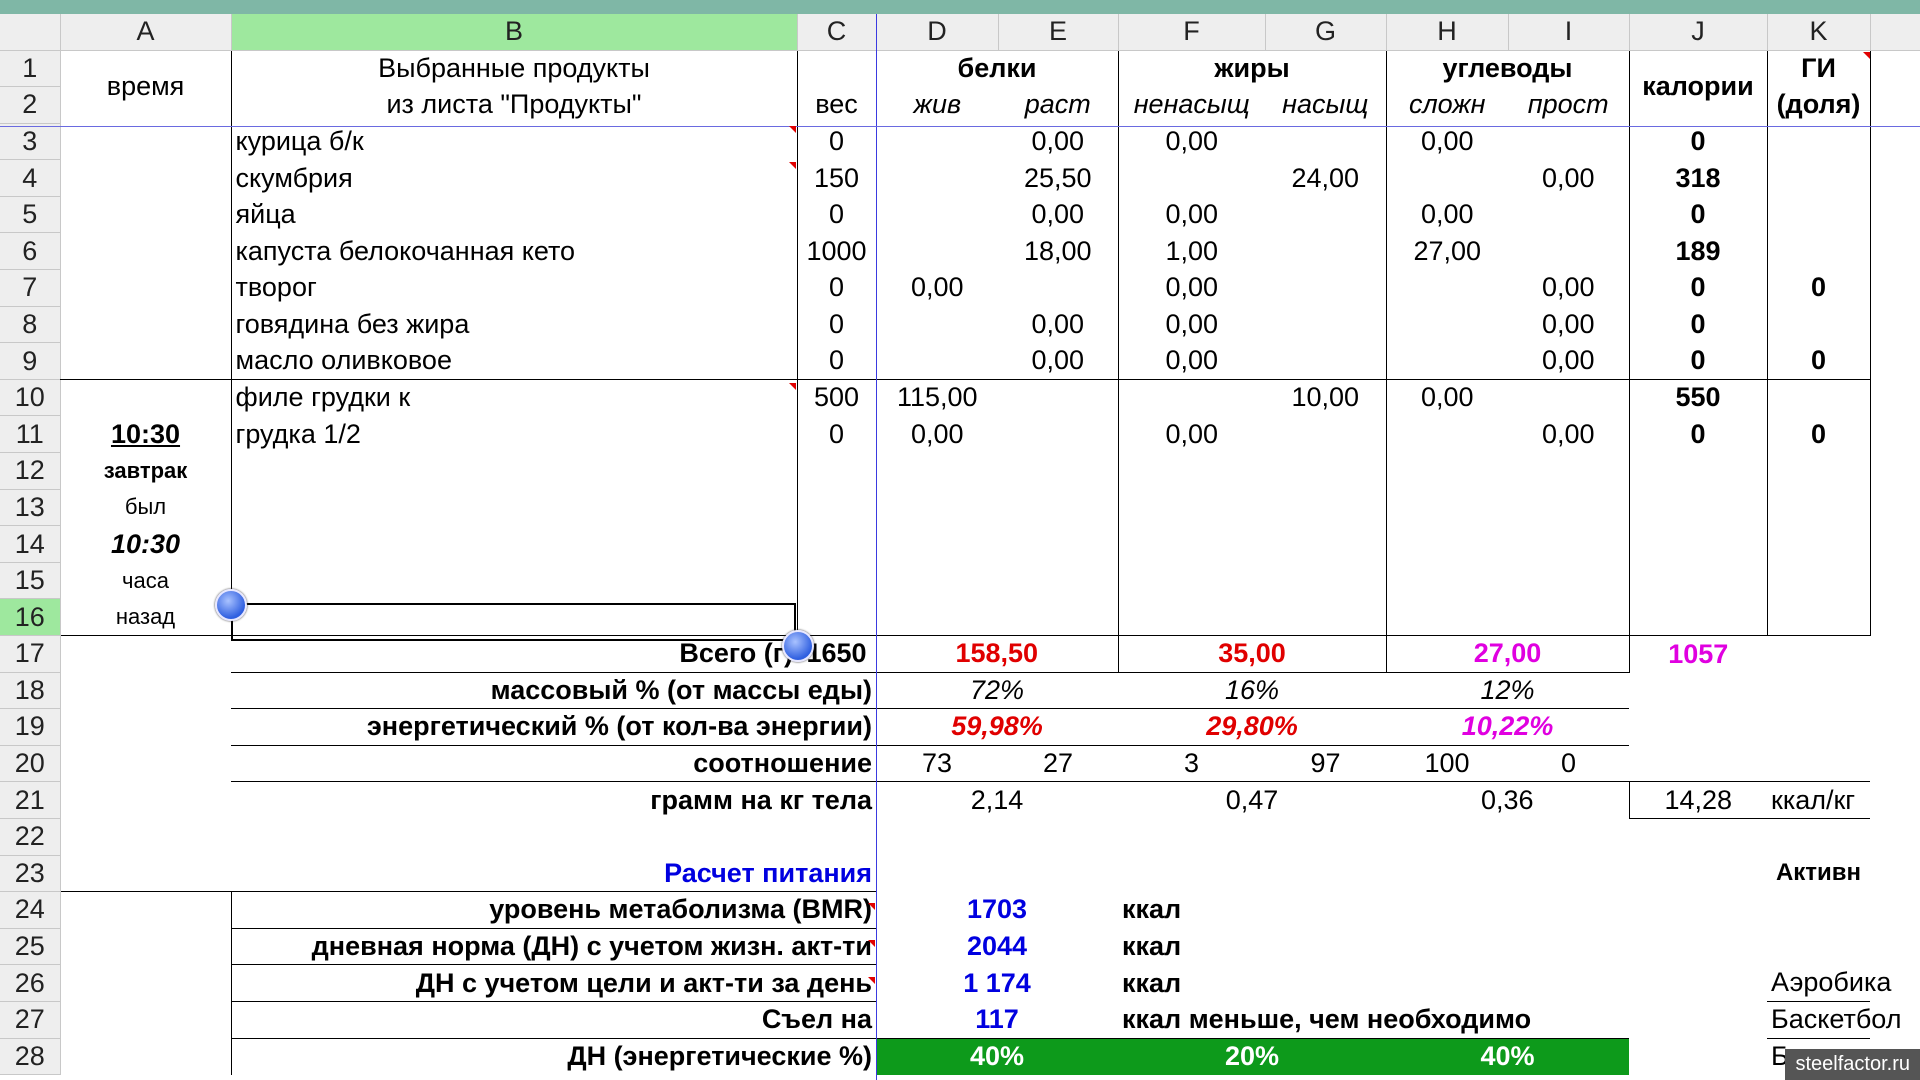 The height and width of the screenshot is (1080, 1920). What do you see at coordinates (514, 324) in the screenshot?
I see `product-name: говядина без жира` at bounding box center [514, 324].